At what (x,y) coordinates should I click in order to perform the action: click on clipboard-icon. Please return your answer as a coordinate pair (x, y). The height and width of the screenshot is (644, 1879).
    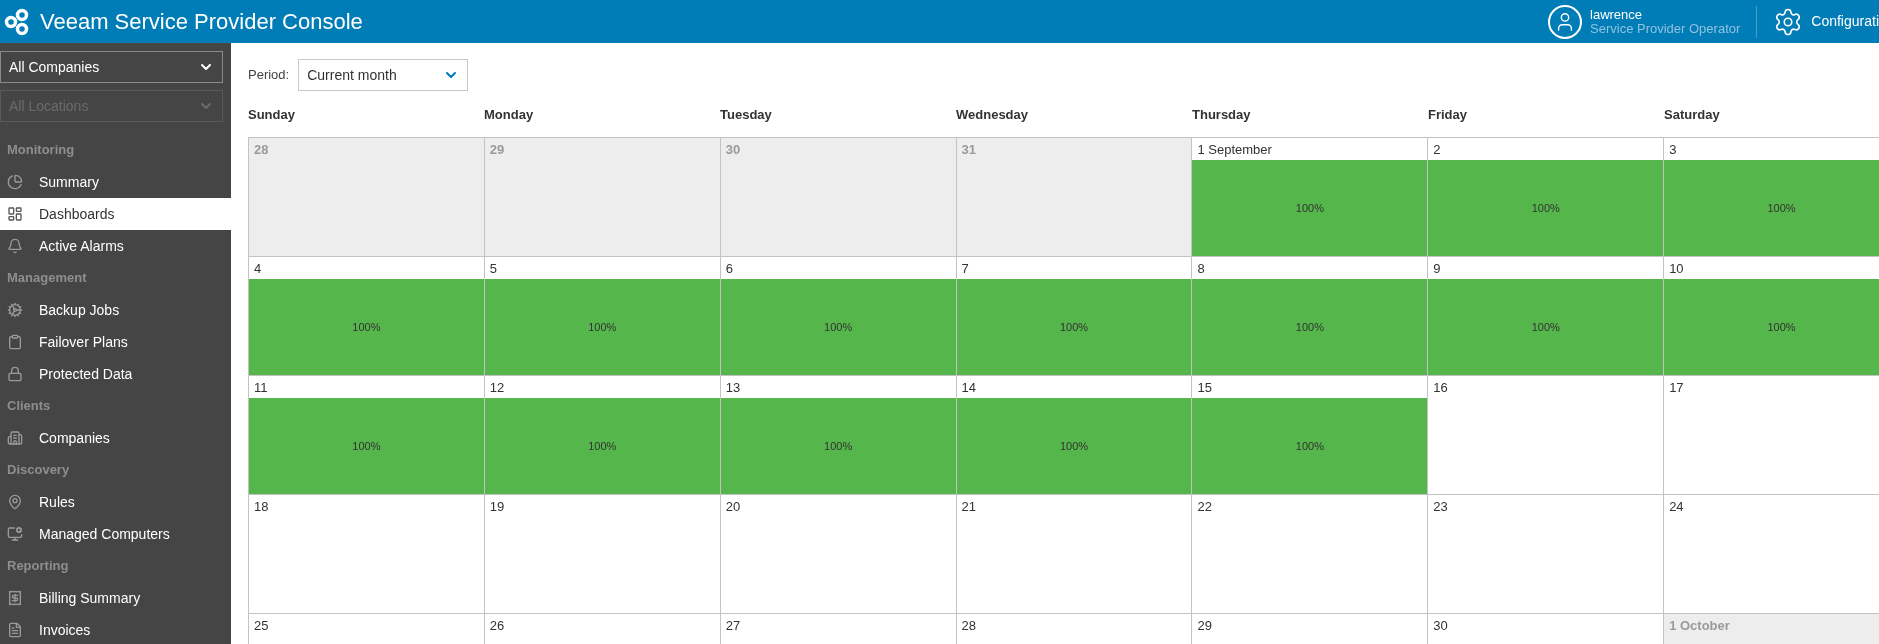
    Looking at the image, I should click on (15, 342).